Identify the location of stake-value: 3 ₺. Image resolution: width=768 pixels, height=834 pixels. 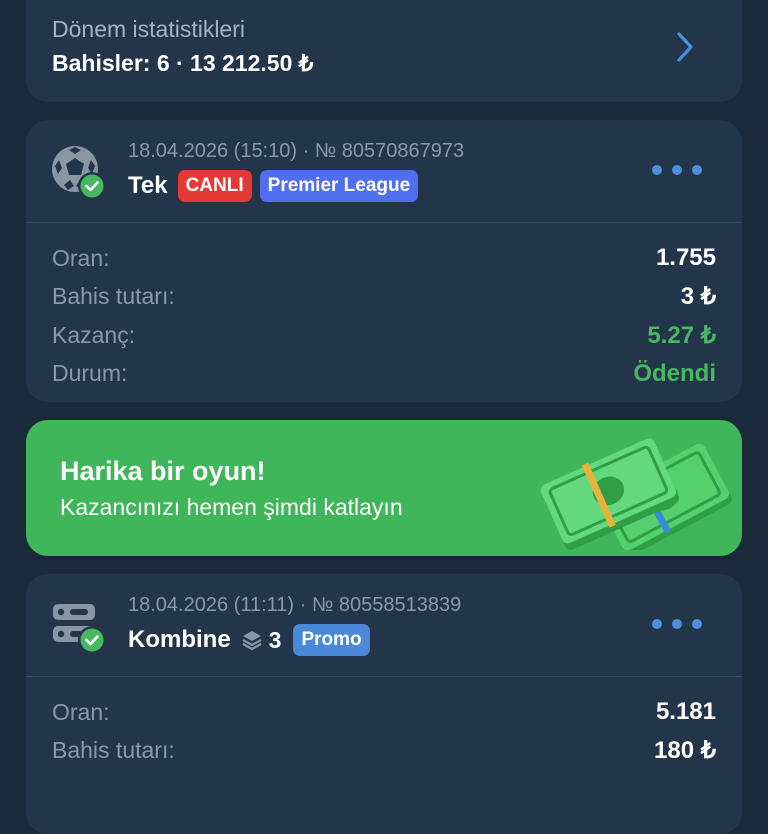
(698, 297).